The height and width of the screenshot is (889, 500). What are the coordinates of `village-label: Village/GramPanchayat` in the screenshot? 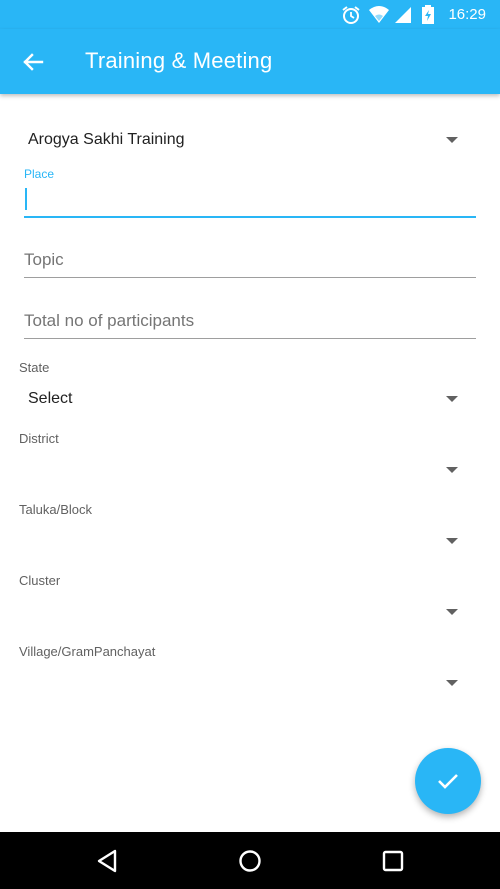 It's located at (87, 651).